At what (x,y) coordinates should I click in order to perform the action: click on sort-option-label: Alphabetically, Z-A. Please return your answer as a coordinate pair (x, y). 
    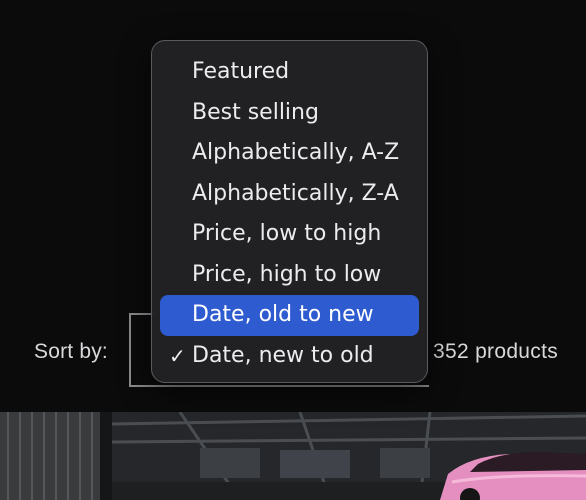
    Looking at the image, I should click on (295, 193).